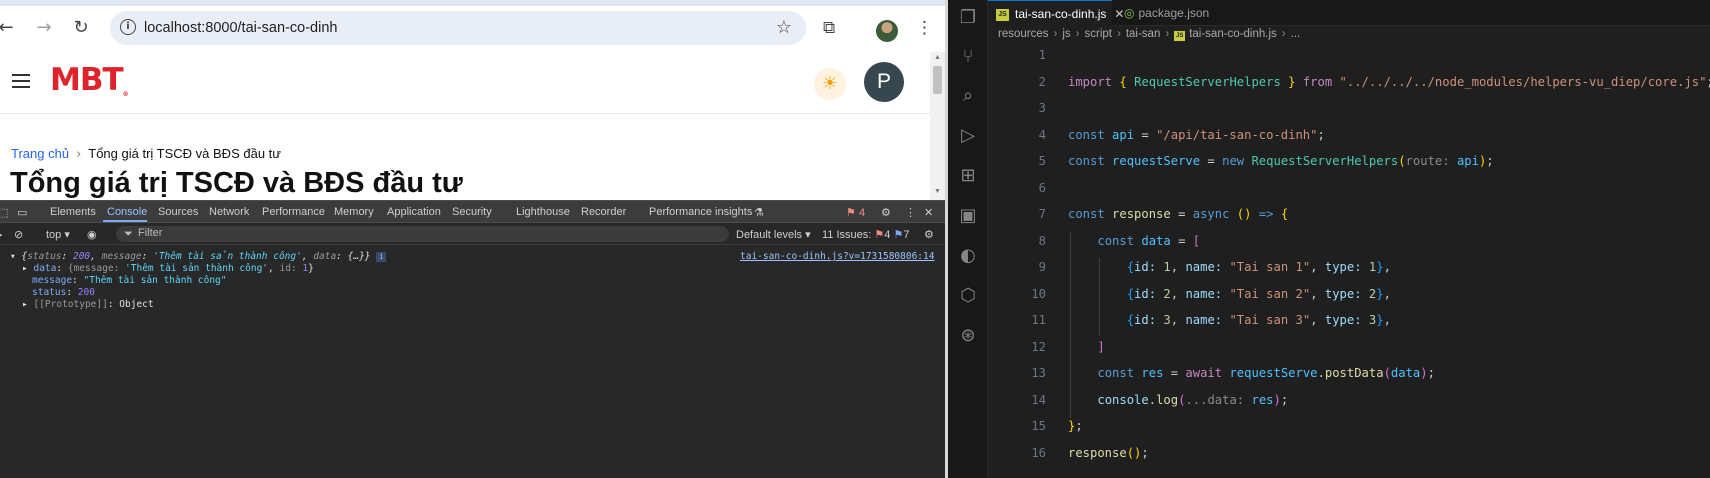 This screenshot has height=478, width=1710. Describe the element at coordinates (21, 81) in the screenshot. I see `hamburger-menu-icon` at that location.